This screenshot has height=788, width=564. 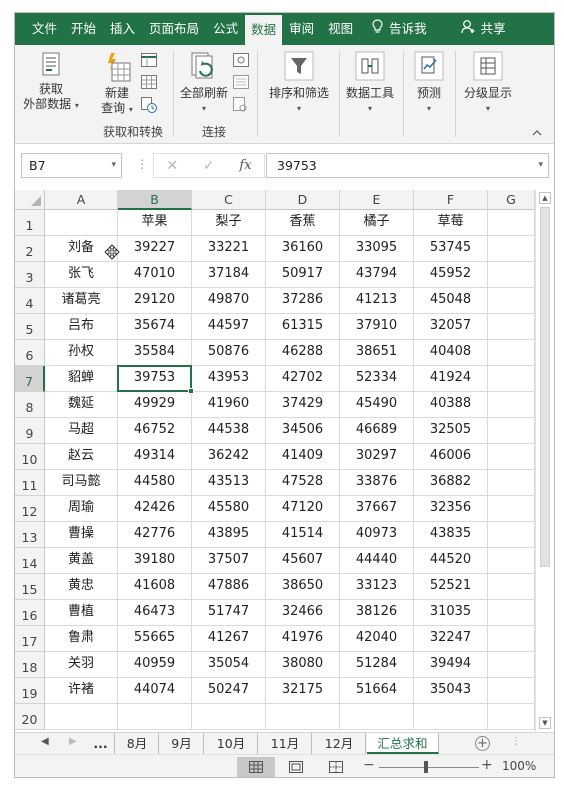 What do you see at coordinates (377, 561) in the screenshot?
I see `table-cell: 44440` at bounding box center [377, 561].